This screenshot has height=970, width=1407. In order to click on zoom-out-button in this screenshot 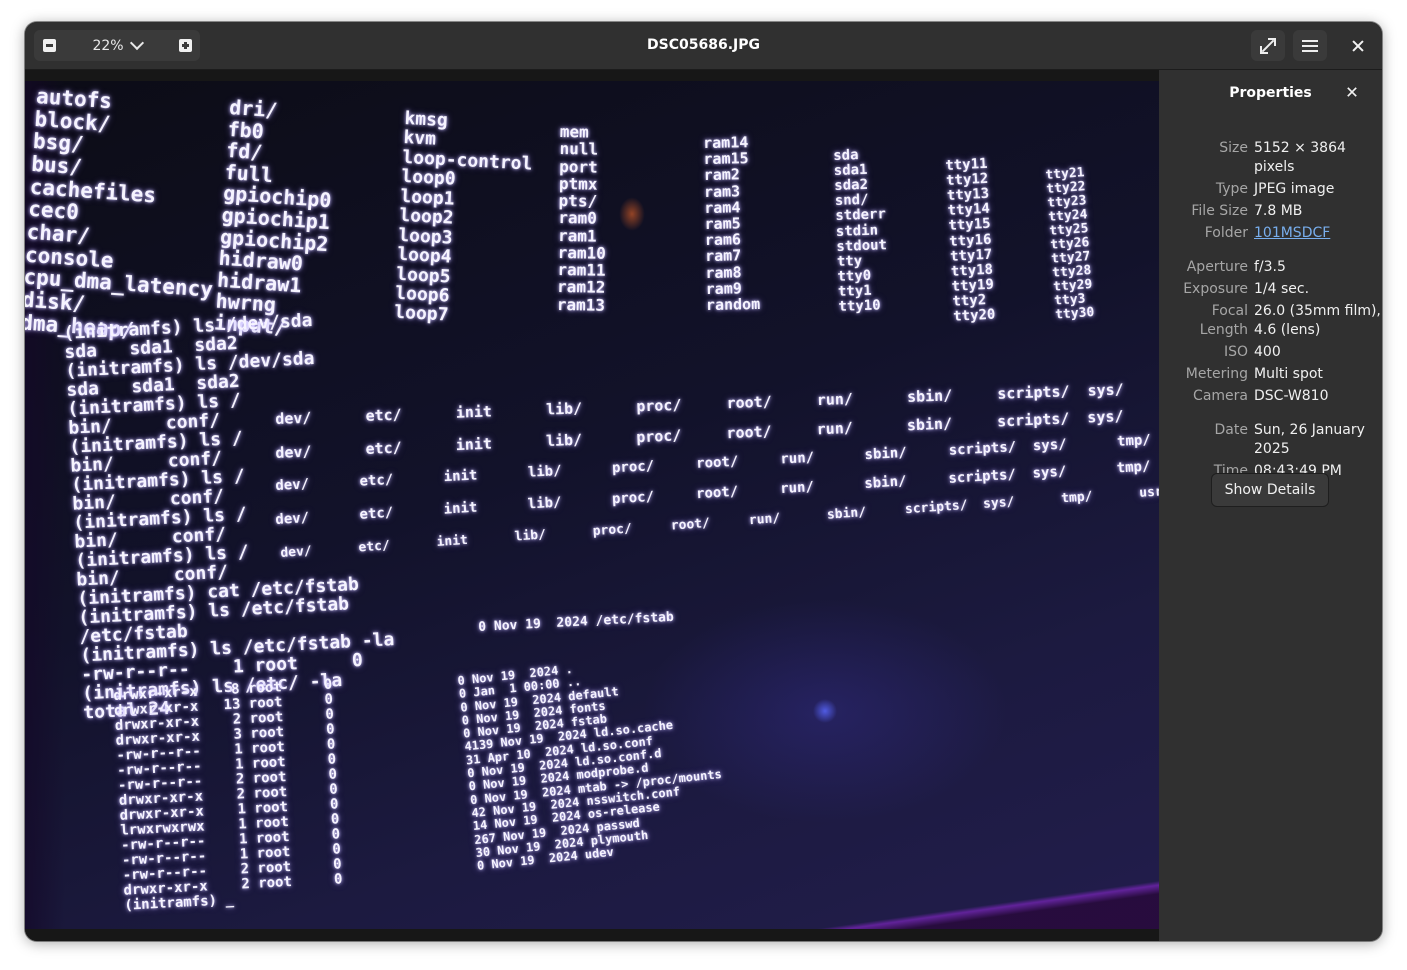, I will do `click(49, 45)`.